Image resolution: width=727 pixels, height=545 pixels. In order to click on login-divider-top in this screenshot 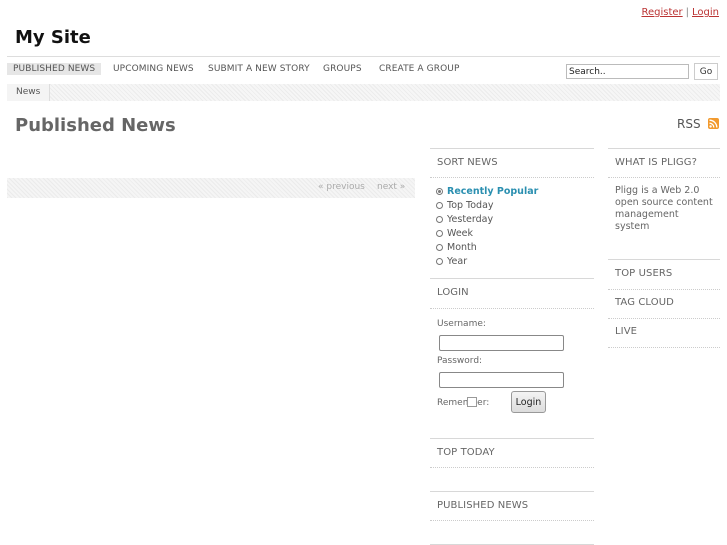, I will do `click(512, 278)`.